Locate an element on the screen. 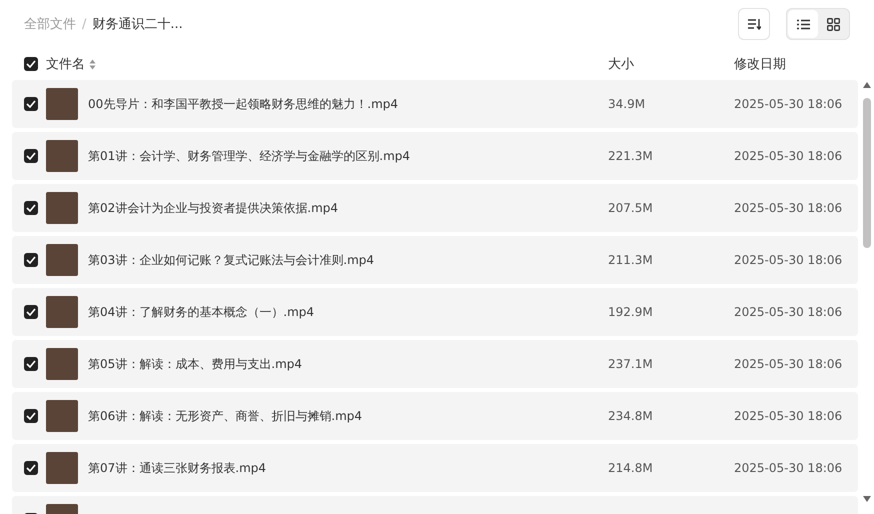  column-header: 文件名 is located at coordinates (65, 64).